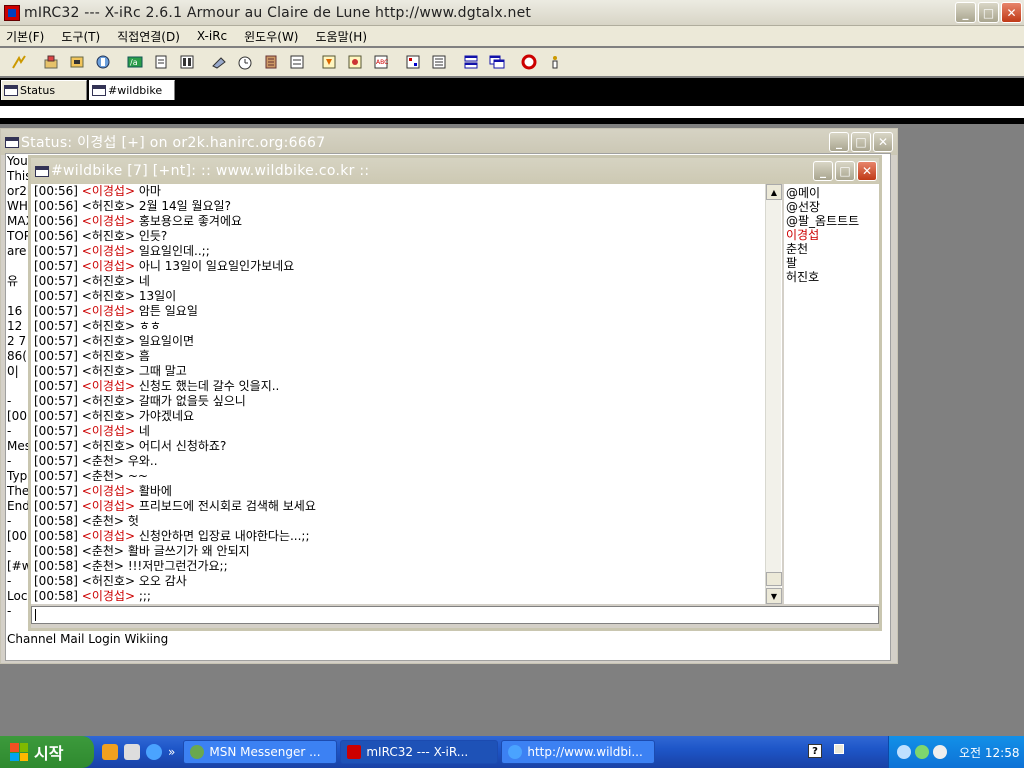 Image resolution: width=1024 pixels, height=768 pixels. Describe the element at coordinates (832, 193) in the screenshot. I see `nick-list-item: @메이` at that location.